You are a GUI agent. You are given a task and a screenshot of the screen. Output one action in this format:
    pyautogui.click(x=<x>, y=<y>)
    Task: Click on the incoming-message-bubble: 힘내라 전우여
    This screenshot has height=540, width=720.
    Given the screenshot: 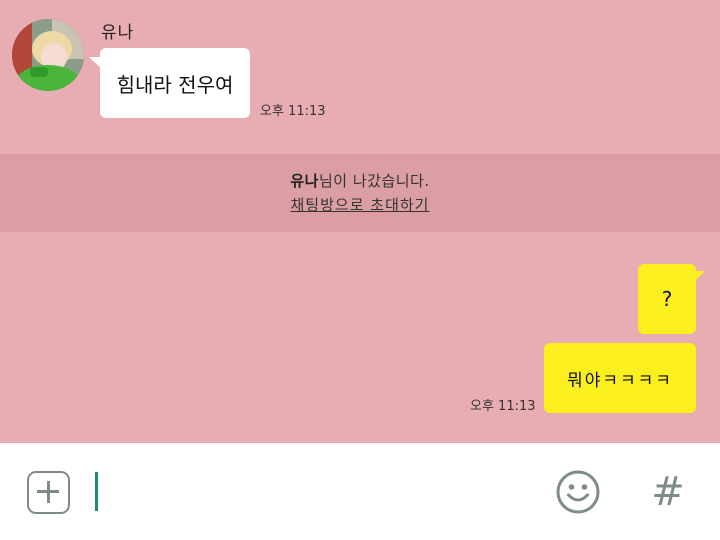 What is the action you would take?
    pyautogui.click(x=175, y=83)
    